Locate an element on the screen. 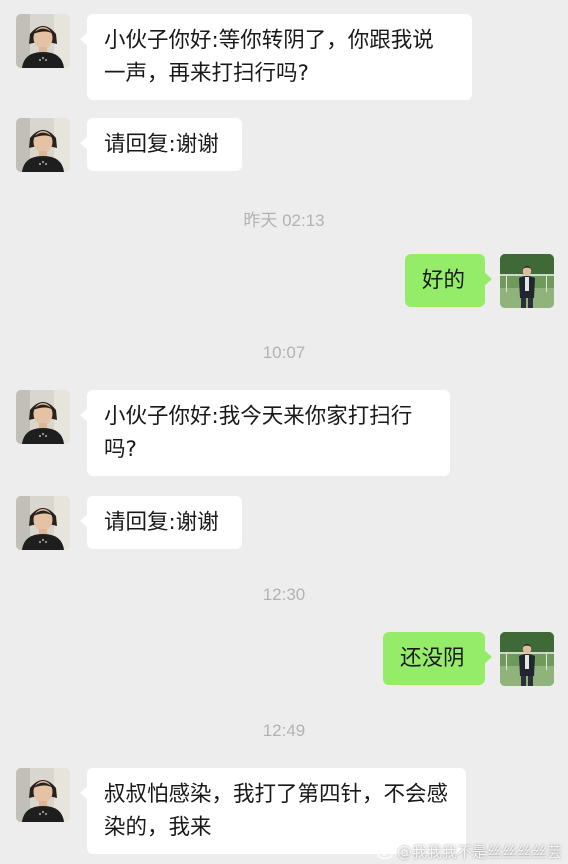 Image resolution: width=568 pixels, height=864 pixels. timestamp: 12:30 is located at coordinates (284, 594).